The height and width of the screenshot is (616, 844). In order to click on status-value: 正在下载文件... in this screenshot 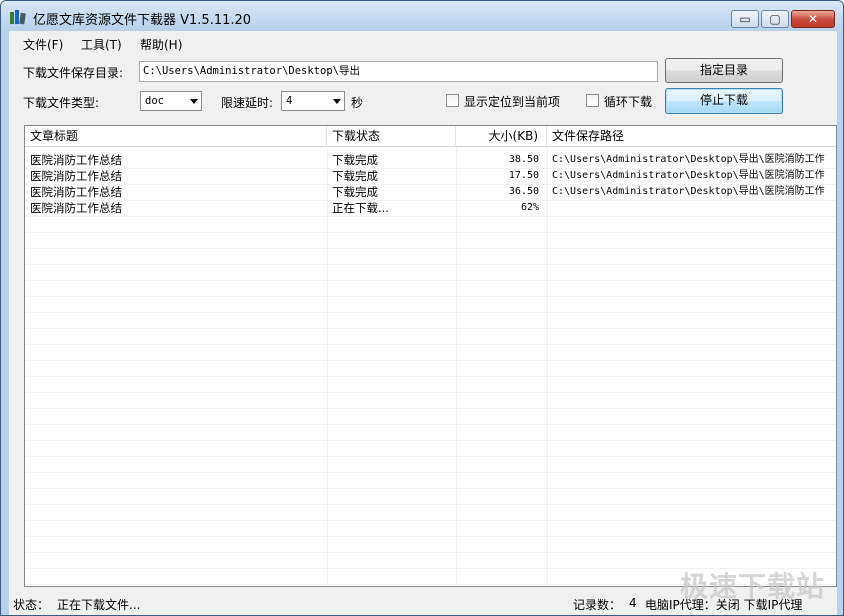, I will do `click(99, 605)`.